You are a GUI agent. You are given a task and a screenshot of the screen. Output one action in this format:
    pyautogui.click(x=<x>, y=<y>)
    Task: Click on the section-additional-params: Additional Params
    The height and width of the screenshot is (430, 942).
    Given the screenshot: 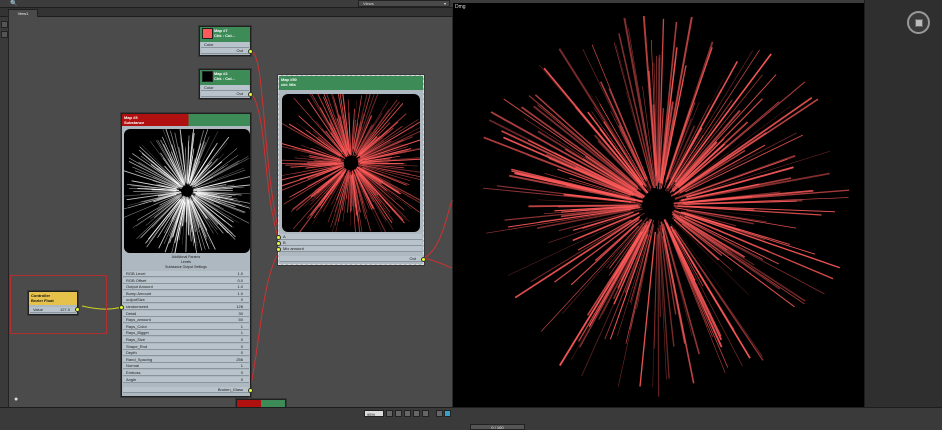 What is the action you would take?
    pyautogui.click(x=186, y=257)
    